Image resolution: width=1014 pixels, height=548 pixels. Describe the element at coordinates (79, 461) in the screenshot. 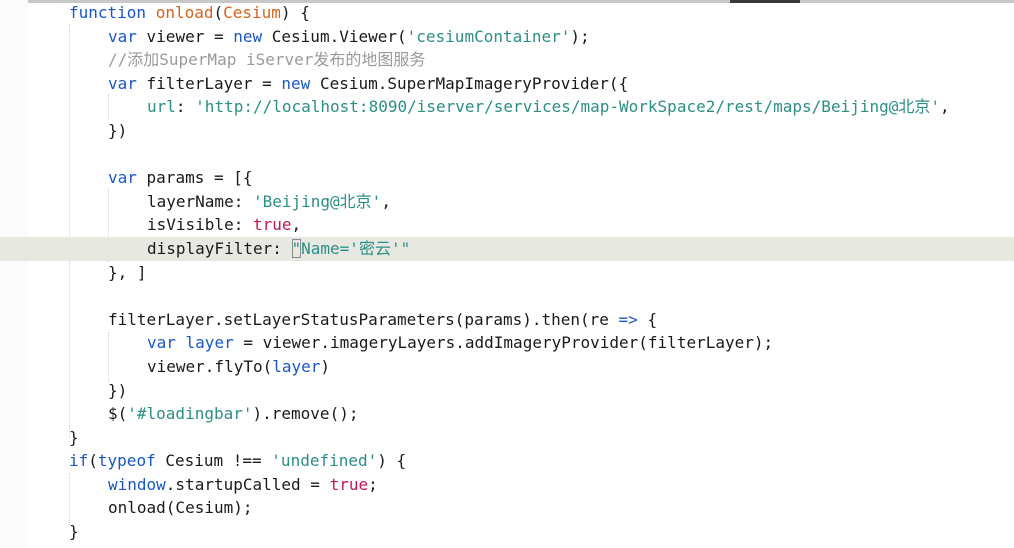

I see `keyword-if: if` at that location.